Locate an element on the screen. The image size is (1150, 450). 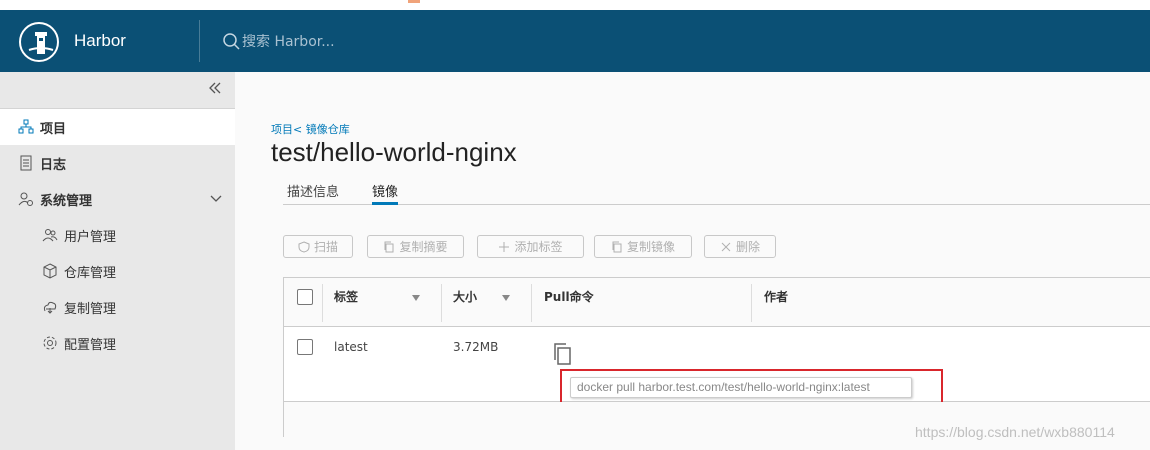
search-input is located at coordinates (342, 42).